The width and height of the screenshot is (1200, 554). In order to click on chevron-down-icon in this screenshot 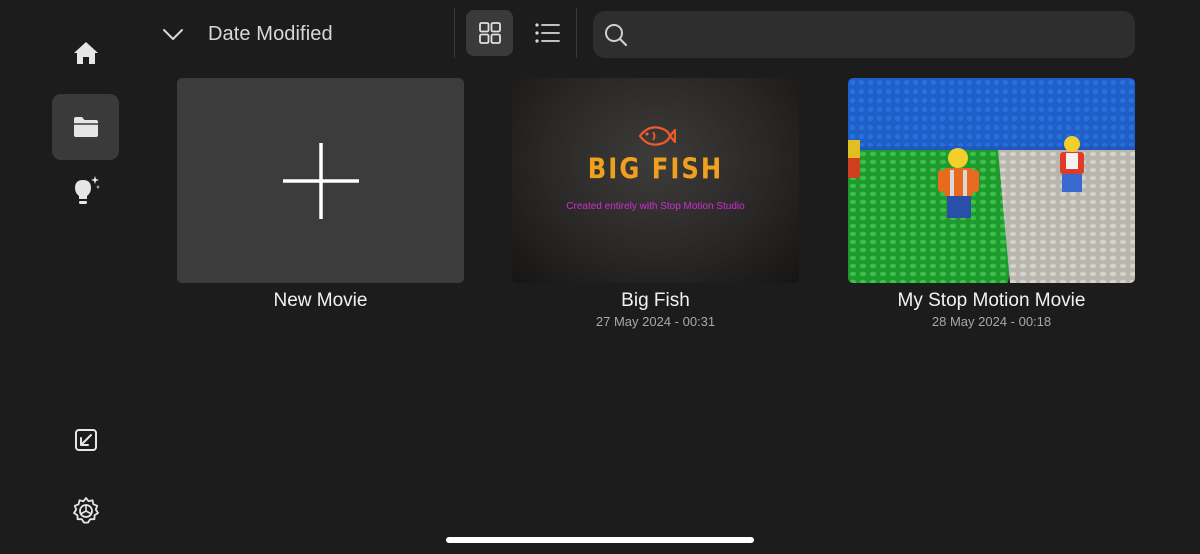, I will do `click(173, 34)`.